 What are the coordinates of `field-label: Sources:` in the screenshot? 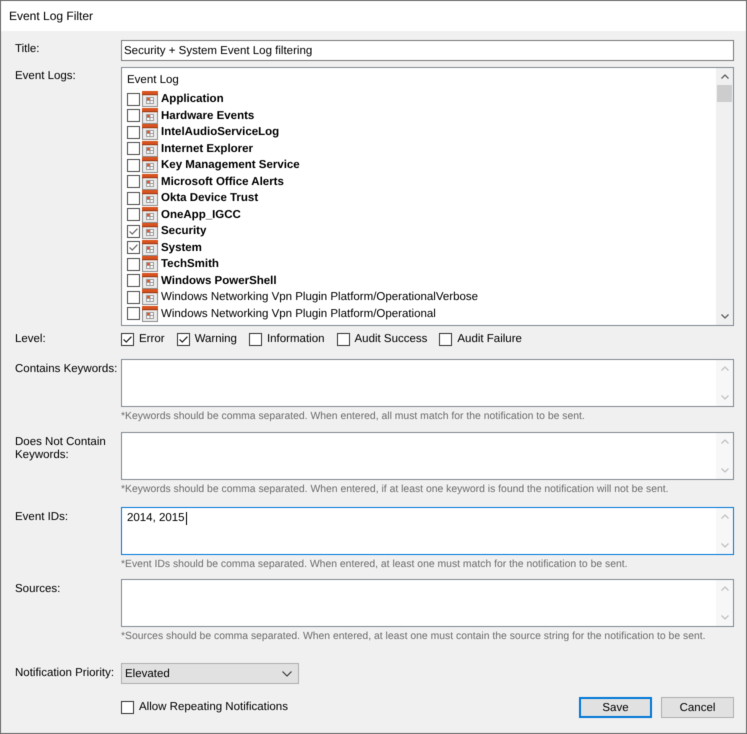 It's located at (37, 589).